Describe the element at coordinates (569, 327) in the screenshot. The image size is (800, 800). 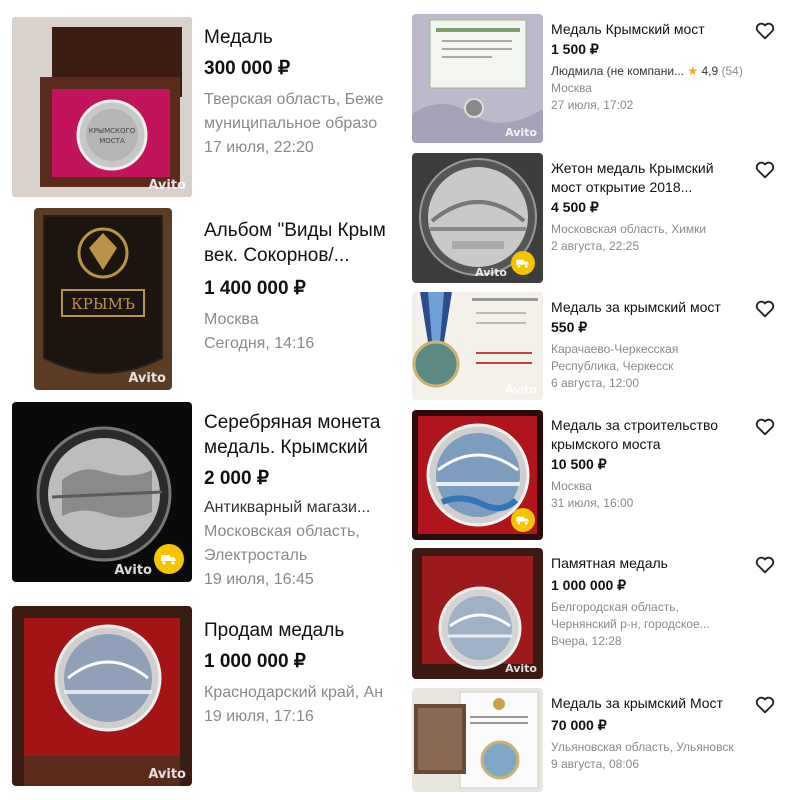
I see `listing-price: 550 ₽` at that location.